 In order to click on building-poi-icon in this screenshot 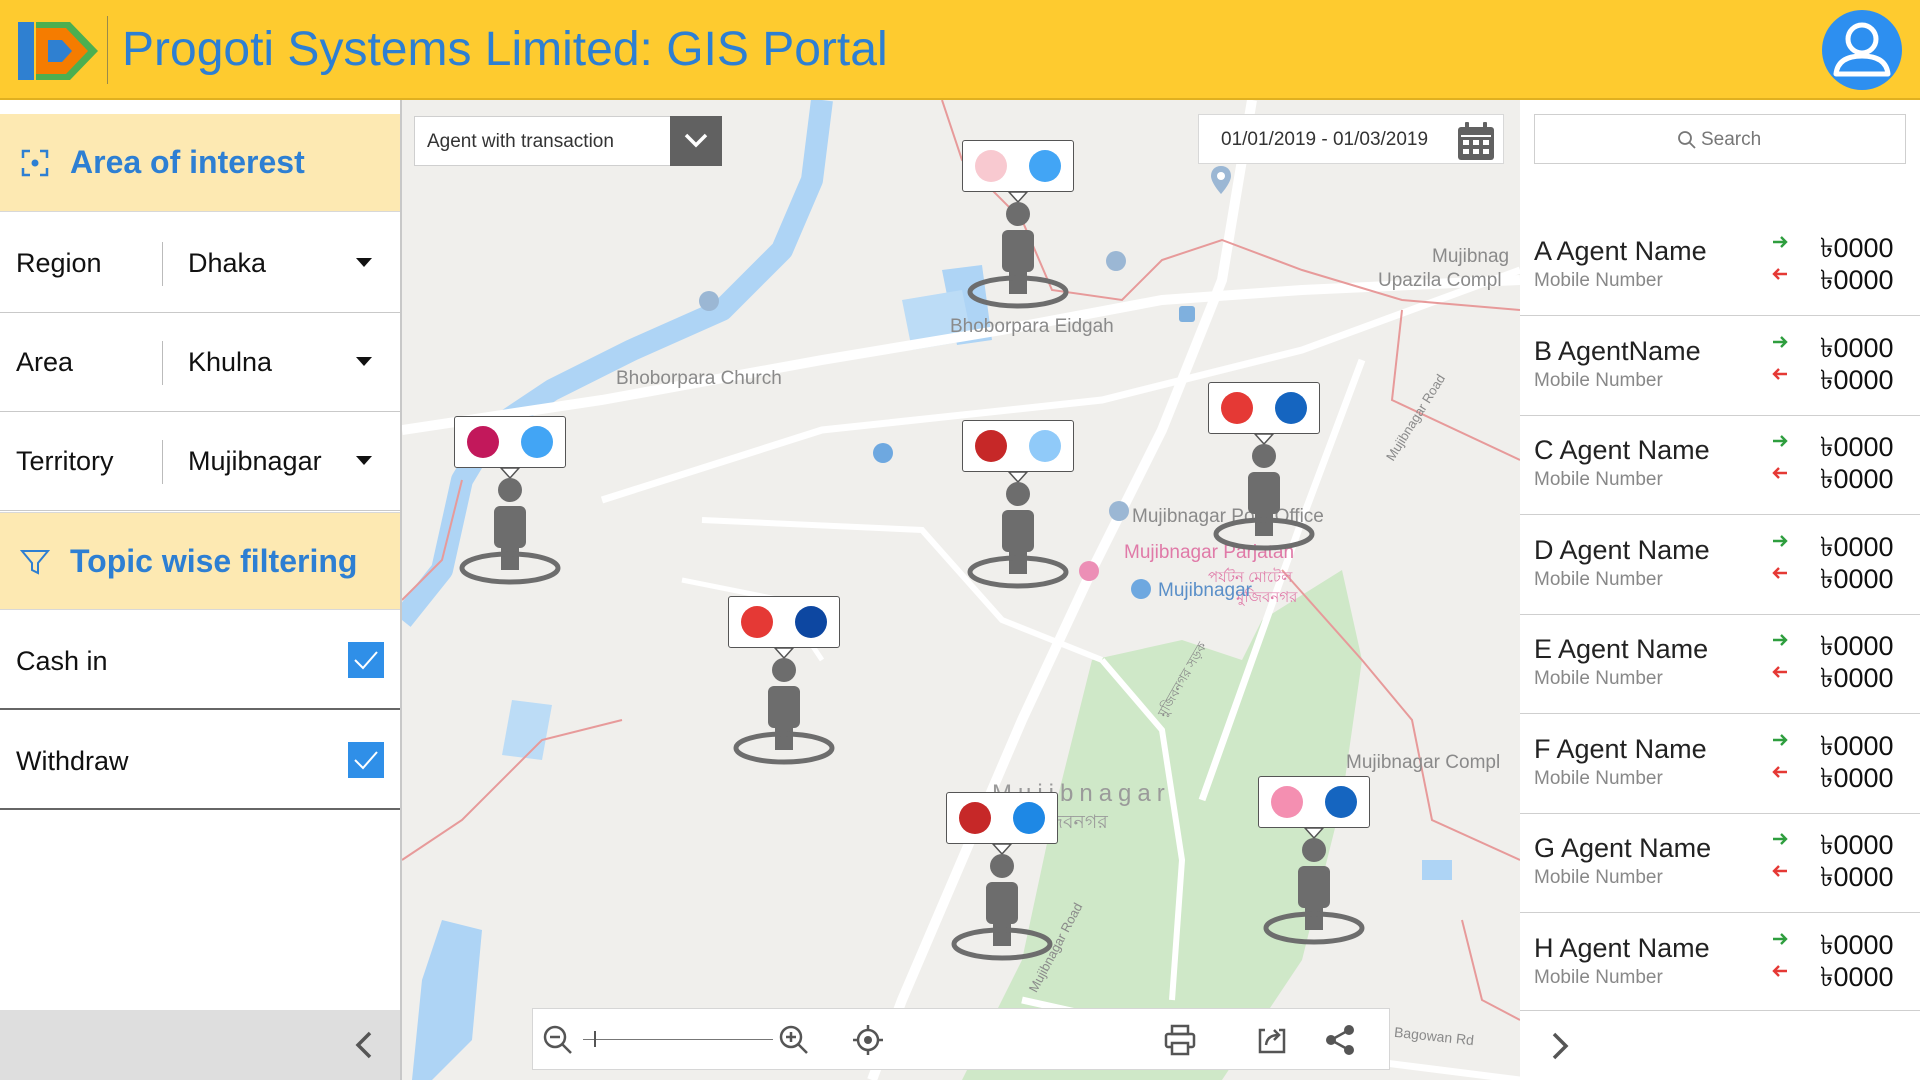, I will do `click(1187, 314)`.